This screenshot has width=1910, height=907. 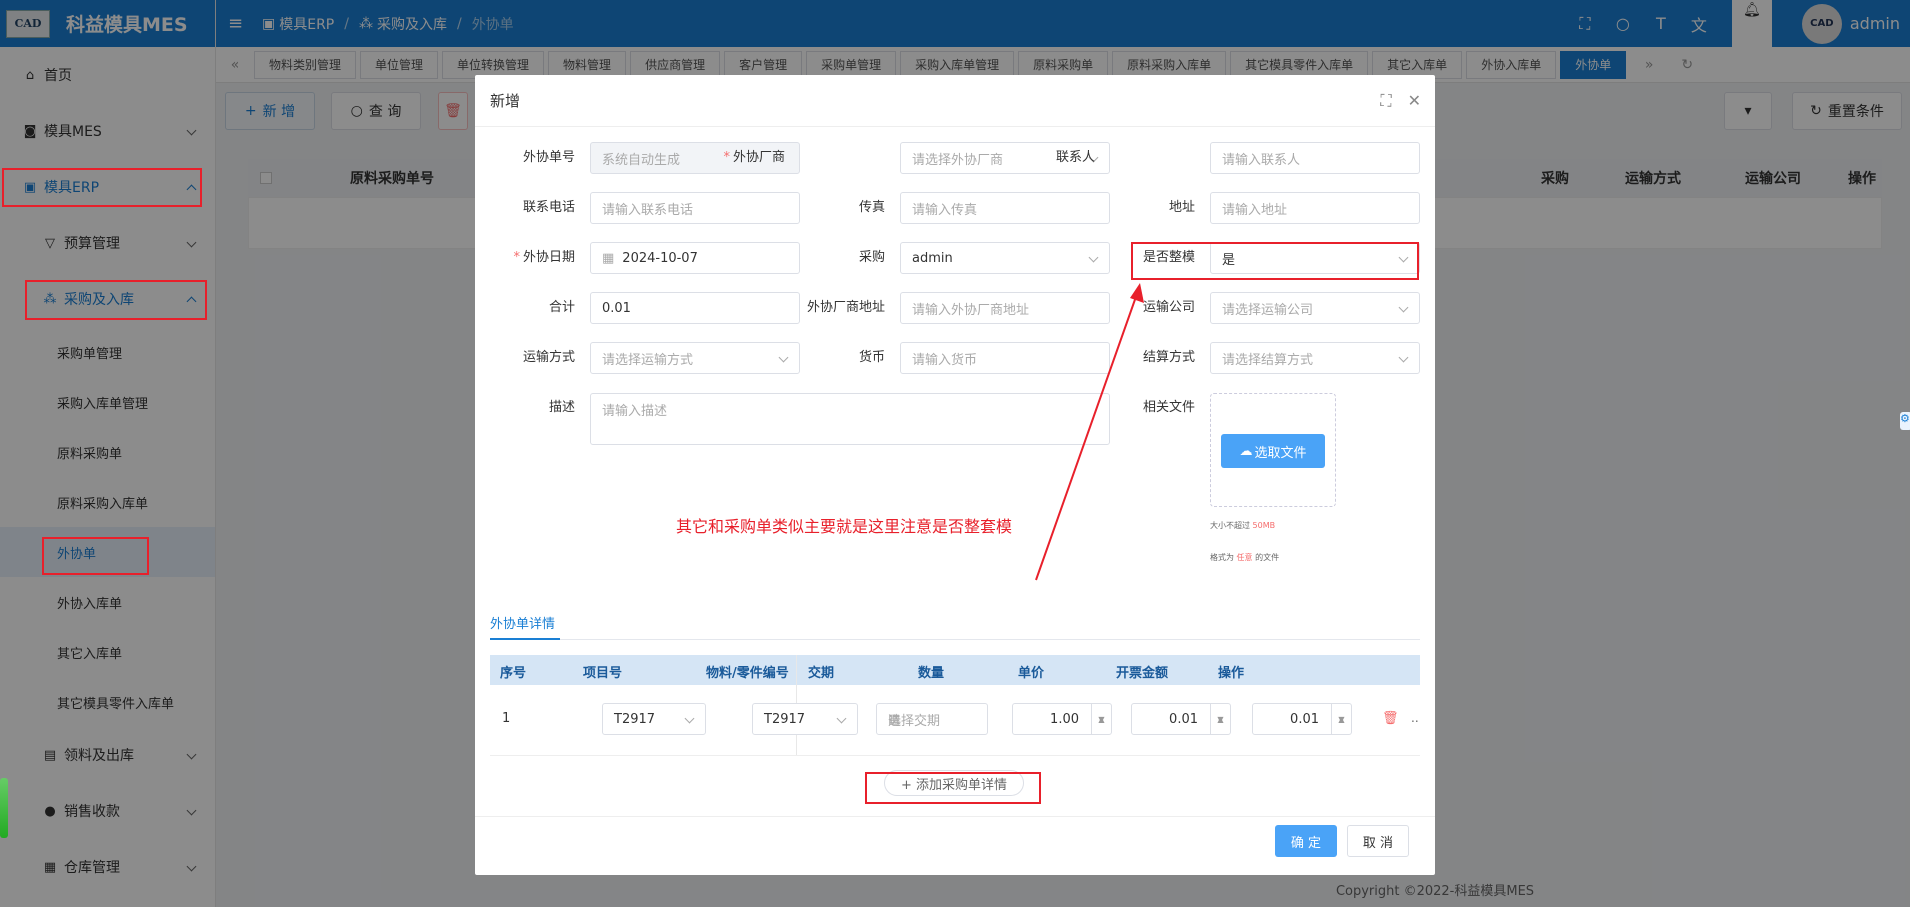 What do you see at coordinates (1075, 157) in the screenshot?
I see `contact-label: 联系人` at bounding box center [1075, 157].